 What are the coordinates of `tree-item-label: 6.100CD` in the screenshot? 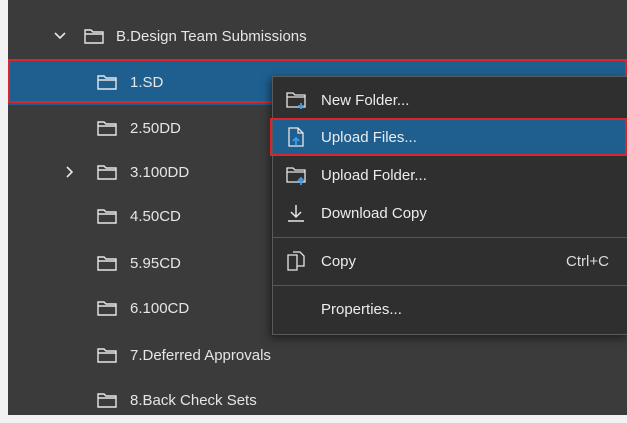 It's located at (160, 308).